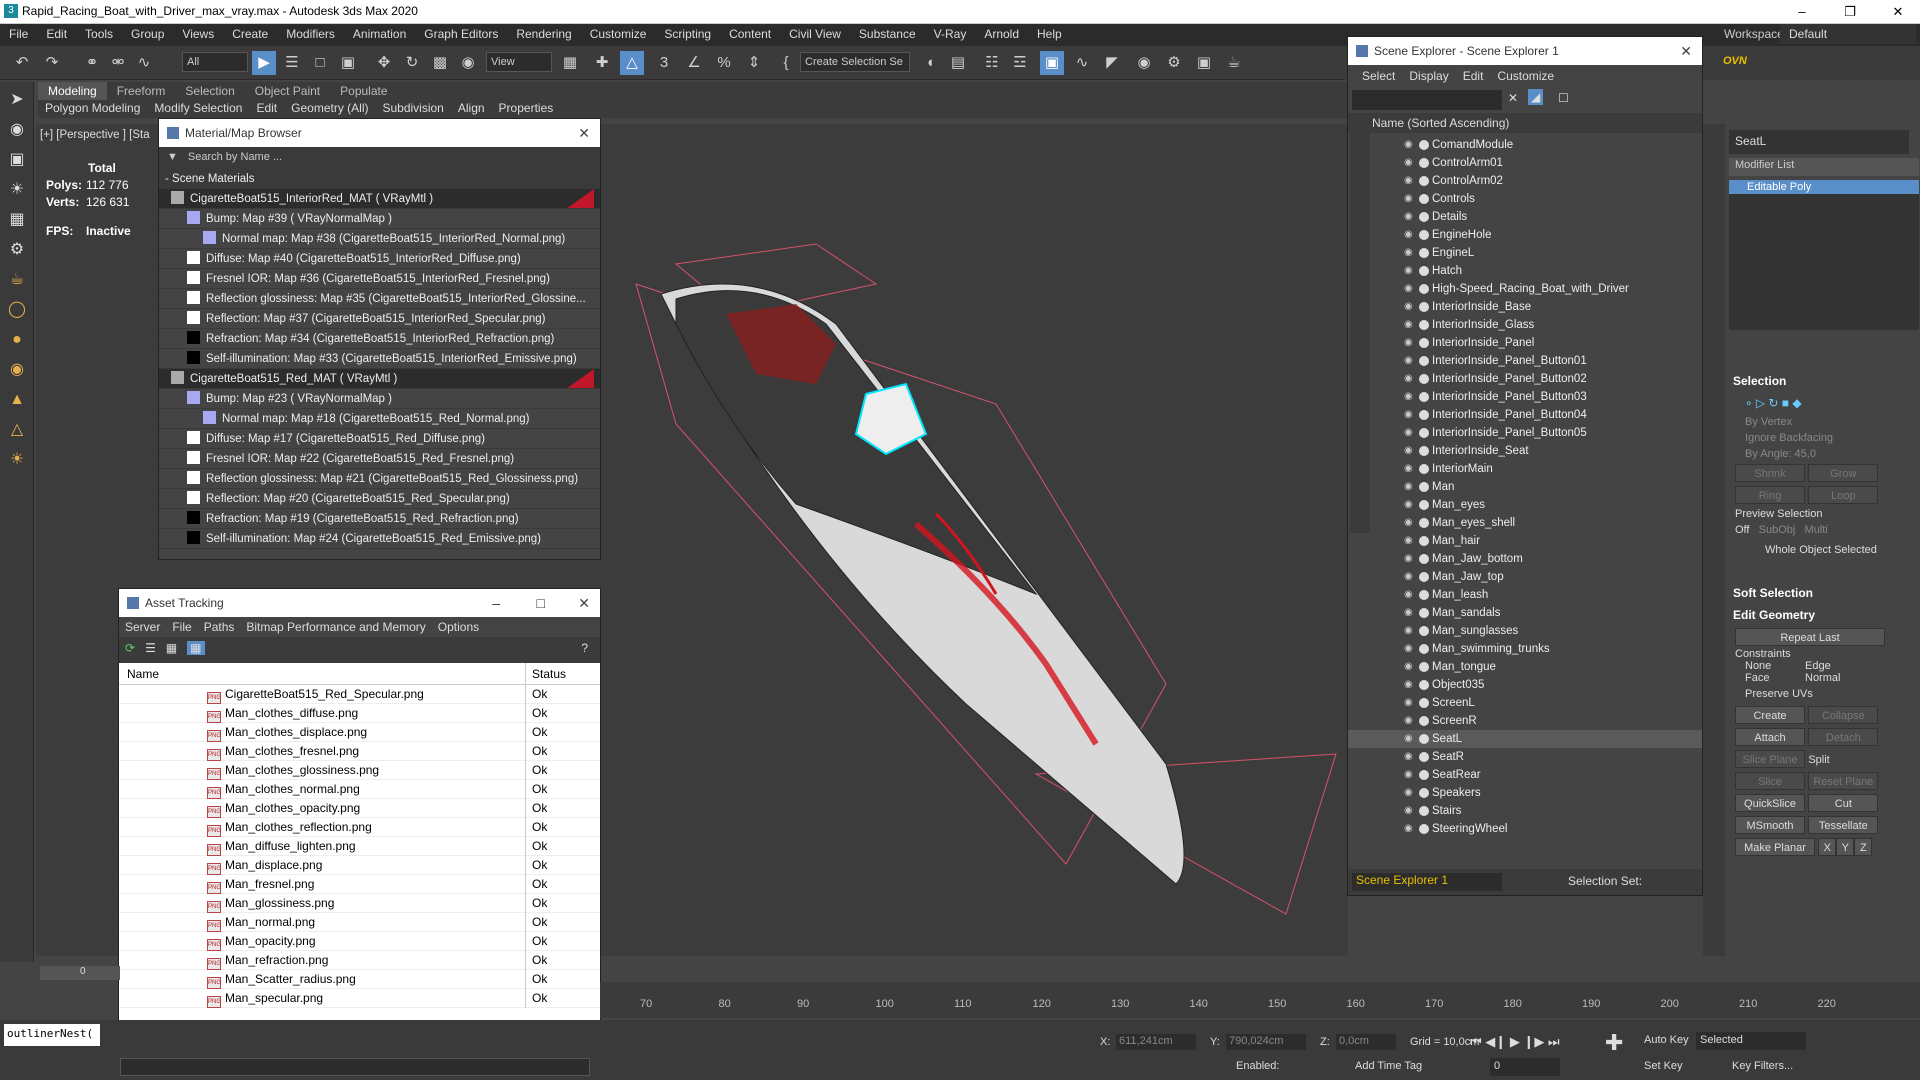  What do you see at coordinates (22, 63) in the screenshot?
I see `undo-icon: ↶` at bounding box center [22, 63].